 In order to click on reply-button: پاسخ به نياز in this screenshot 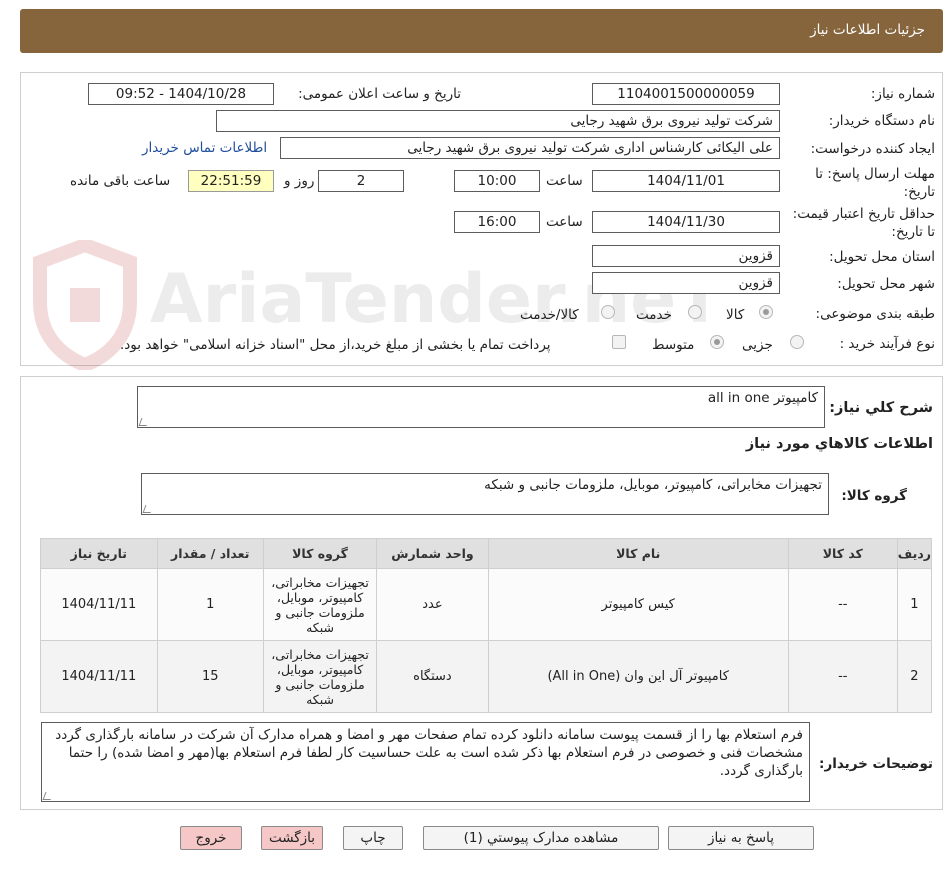, I will do `click(741, 838)`.